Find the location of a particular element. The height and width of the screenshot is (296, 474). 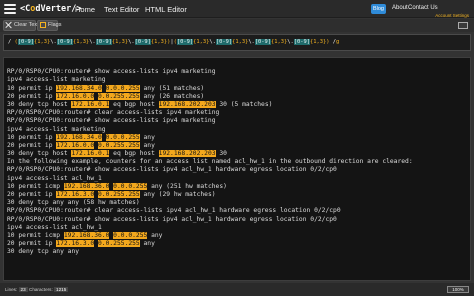

characters-count: Characters: 1215 is located at coordinates (49, 289).